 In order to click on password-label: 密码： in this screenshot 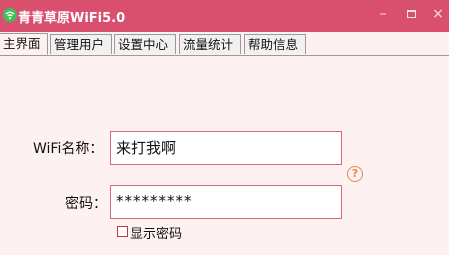, I will do `click(86, 204)`.